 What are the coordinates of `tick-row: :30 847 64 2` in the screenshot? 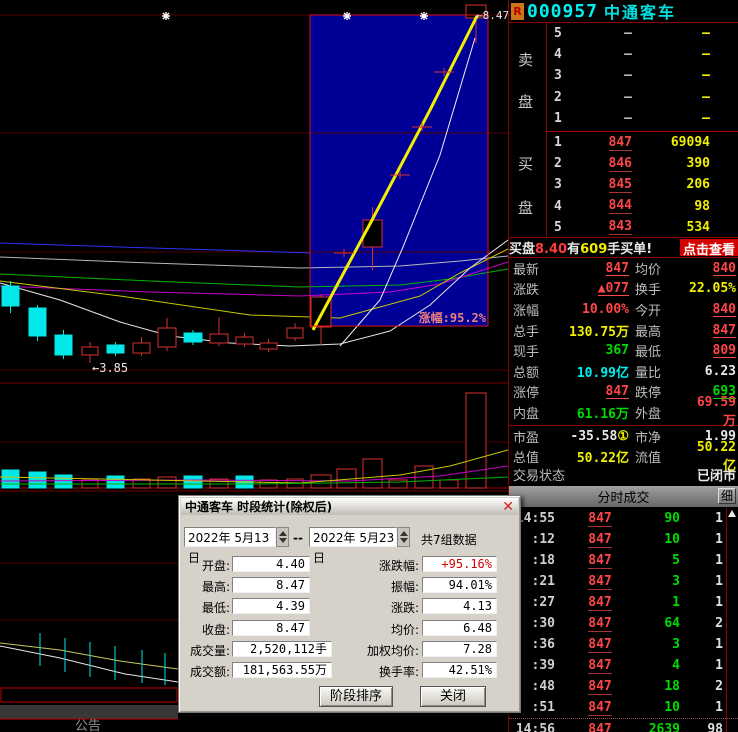 It's located at (623, 623).